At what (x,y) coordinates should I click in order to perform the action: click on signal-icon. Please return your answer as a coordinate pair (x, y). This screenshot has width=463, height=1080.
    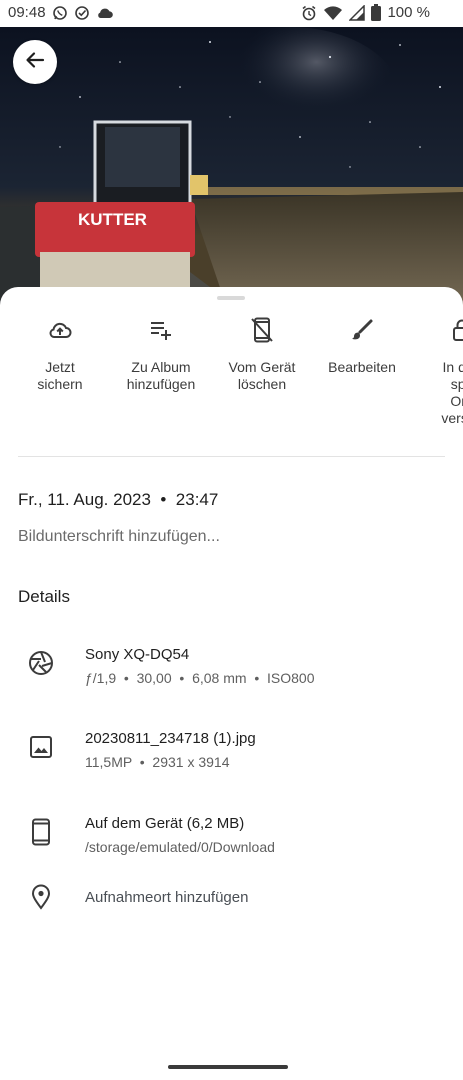
    Looking at the image, I should click on (357, 12).